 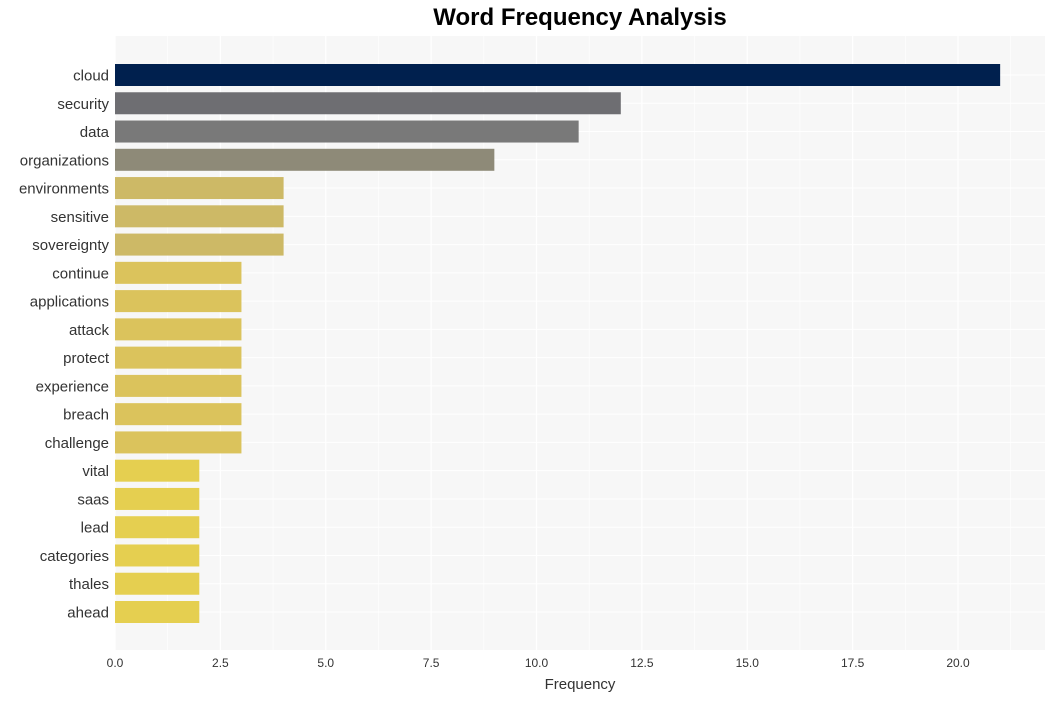 I want to click on bar-breach, so click(x=178, y=414).